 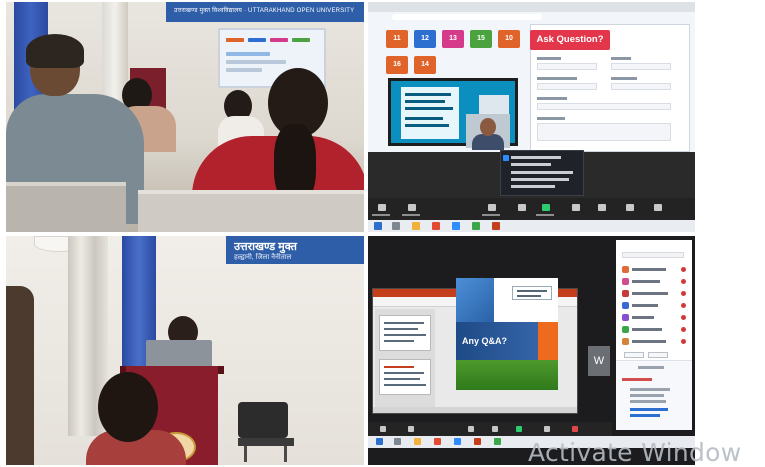 What do you see at coordinates (481, 39) in the screenshot?
I see `session-tile: 15` at bounding box center [481, 39].